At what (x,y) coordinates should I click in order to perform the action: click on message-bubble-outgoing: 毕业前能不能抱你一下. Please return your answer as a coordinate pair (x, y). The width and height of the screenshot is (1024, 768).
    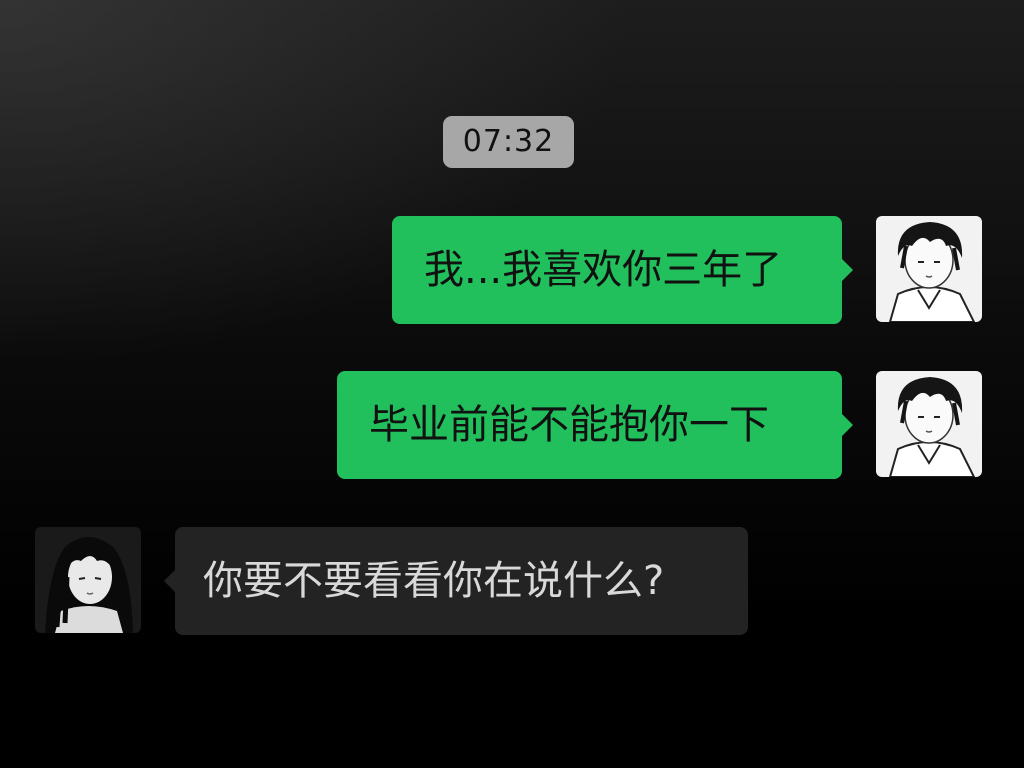
    Looking at the image, I should click on (595, 425).